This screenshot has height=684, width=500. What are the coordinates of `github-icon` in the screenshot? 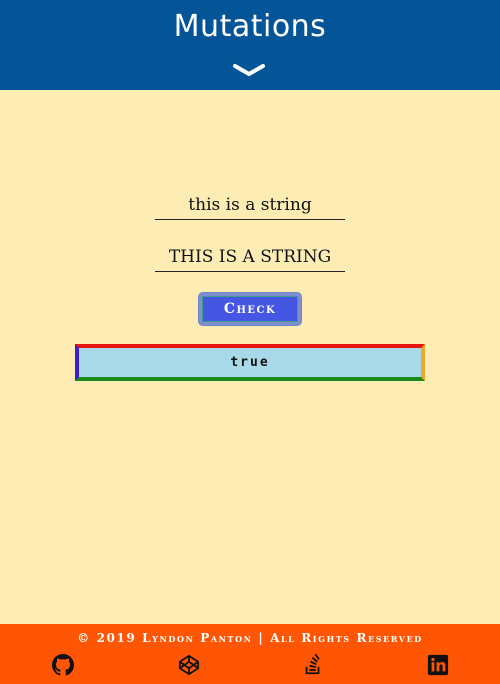 It's located at (63, 665).